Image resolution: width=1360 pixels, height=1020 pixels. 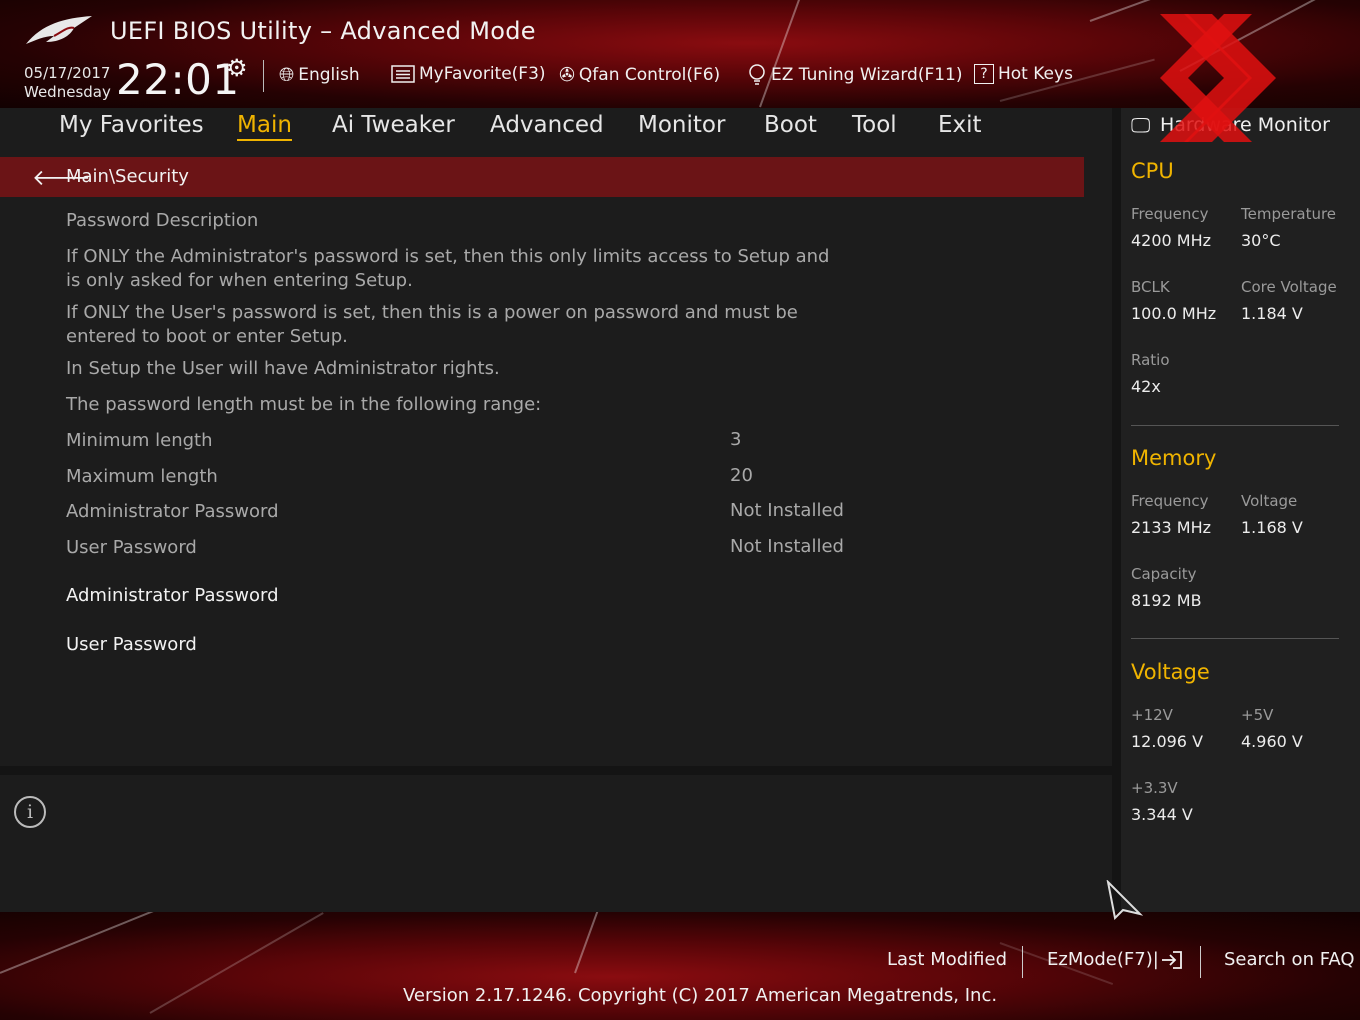 I want to click on cpu-bclk-value: 100.0 MHz, so click(x=1174, y=313).